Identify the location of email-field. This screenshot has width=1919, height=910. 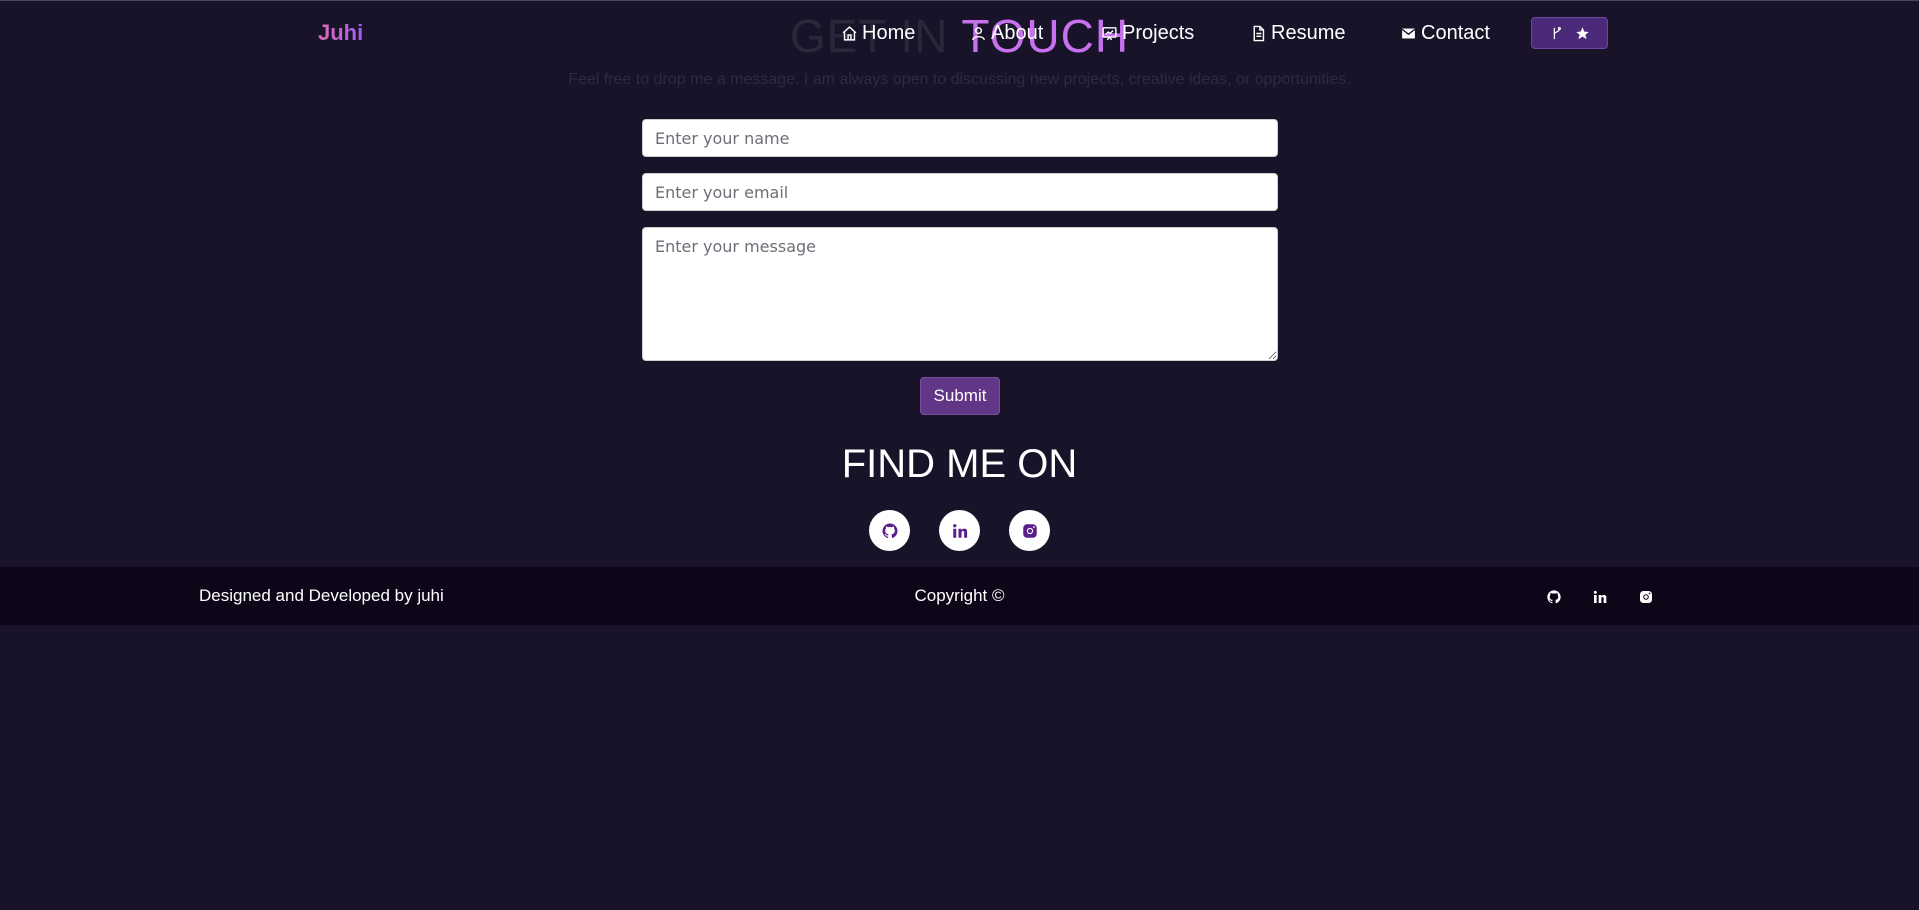
(960, 192).